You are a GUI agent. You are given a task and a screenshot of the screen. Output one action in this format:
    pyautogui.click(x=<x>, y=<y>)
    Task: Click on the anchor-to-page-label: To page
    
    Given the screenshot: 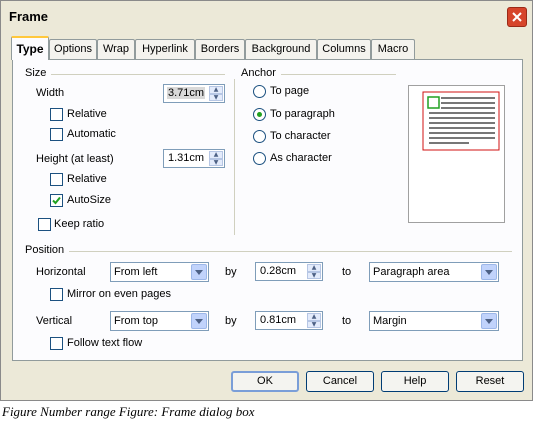 What is the action you would take?
    pyautogui.click(x=290, y=91)
    